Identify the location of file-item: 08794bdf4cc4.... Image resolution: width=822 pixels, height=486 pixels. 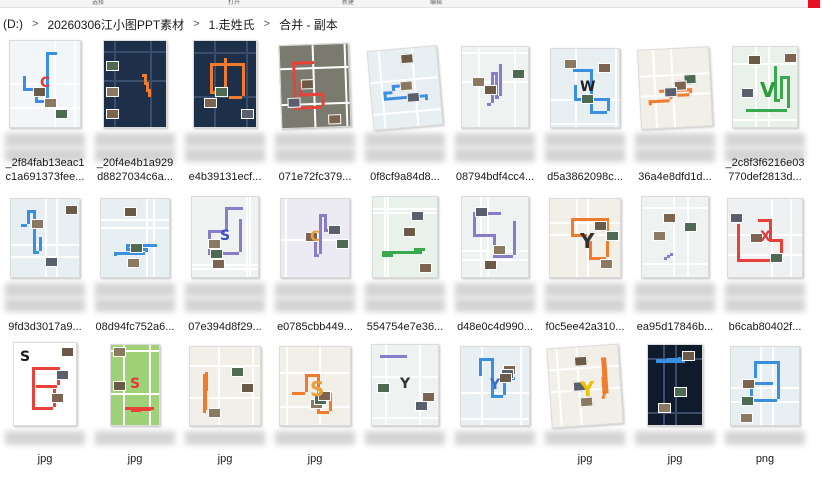
(495, 114).